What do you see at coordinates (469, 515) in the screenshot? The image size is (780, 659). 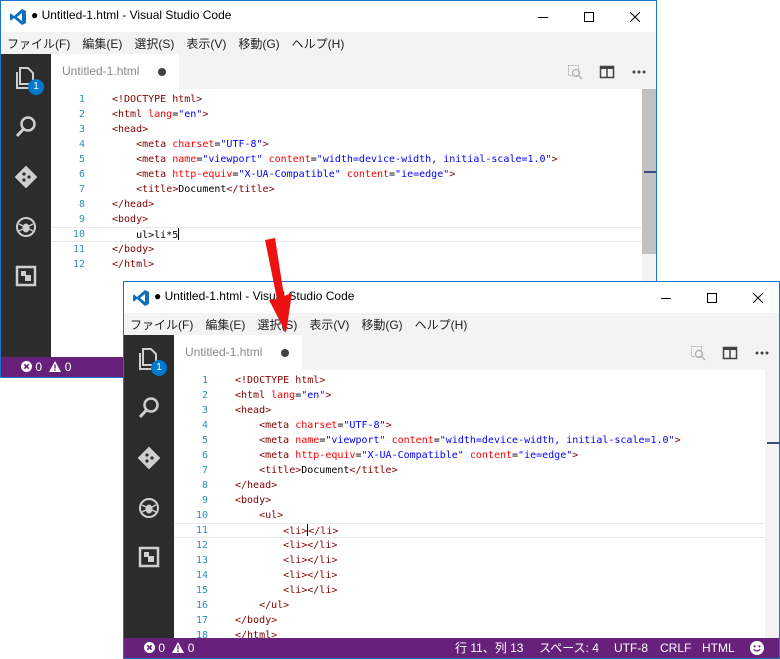 I see `code-line: 10 <ul>` at bounding box center [469, 515].